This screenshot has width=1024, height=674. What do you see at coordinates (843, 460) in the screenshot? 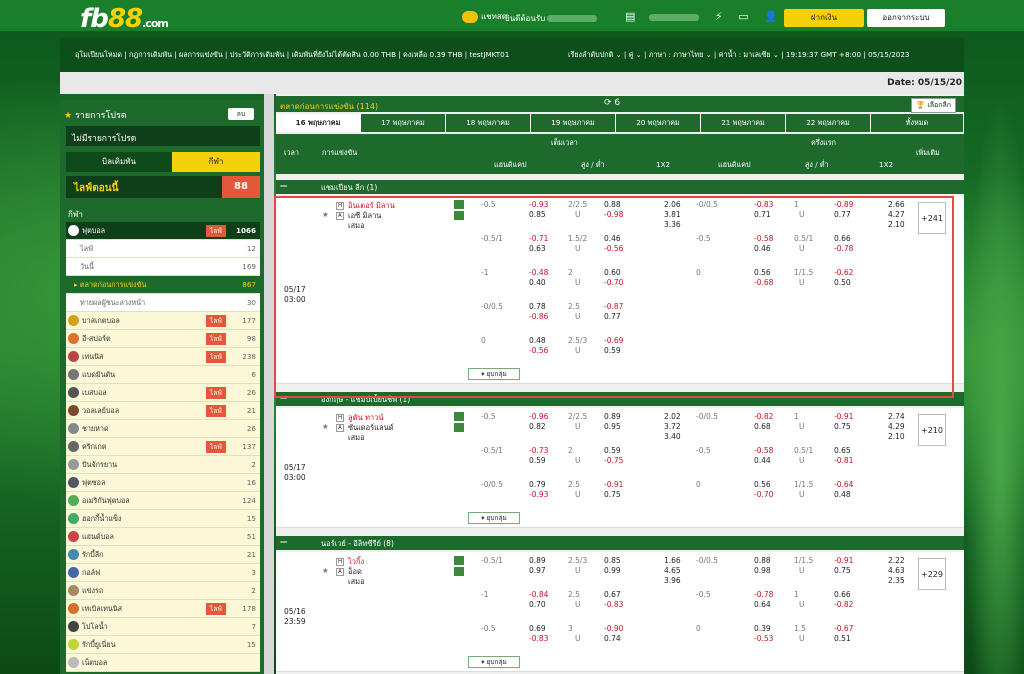
I see `odds-hh-under: -0.81` at bounding box center [843, 460].